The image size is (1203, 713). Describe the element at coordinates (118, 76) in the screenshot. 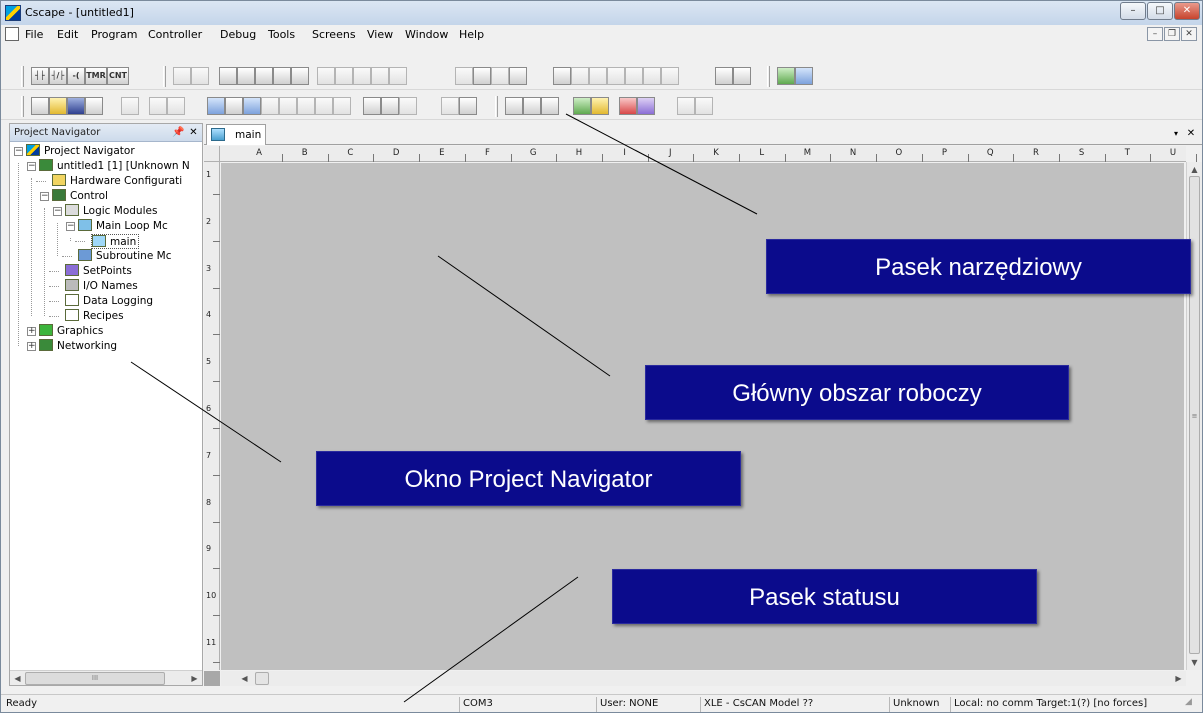

I see `counter-icon: CNT` at that location.